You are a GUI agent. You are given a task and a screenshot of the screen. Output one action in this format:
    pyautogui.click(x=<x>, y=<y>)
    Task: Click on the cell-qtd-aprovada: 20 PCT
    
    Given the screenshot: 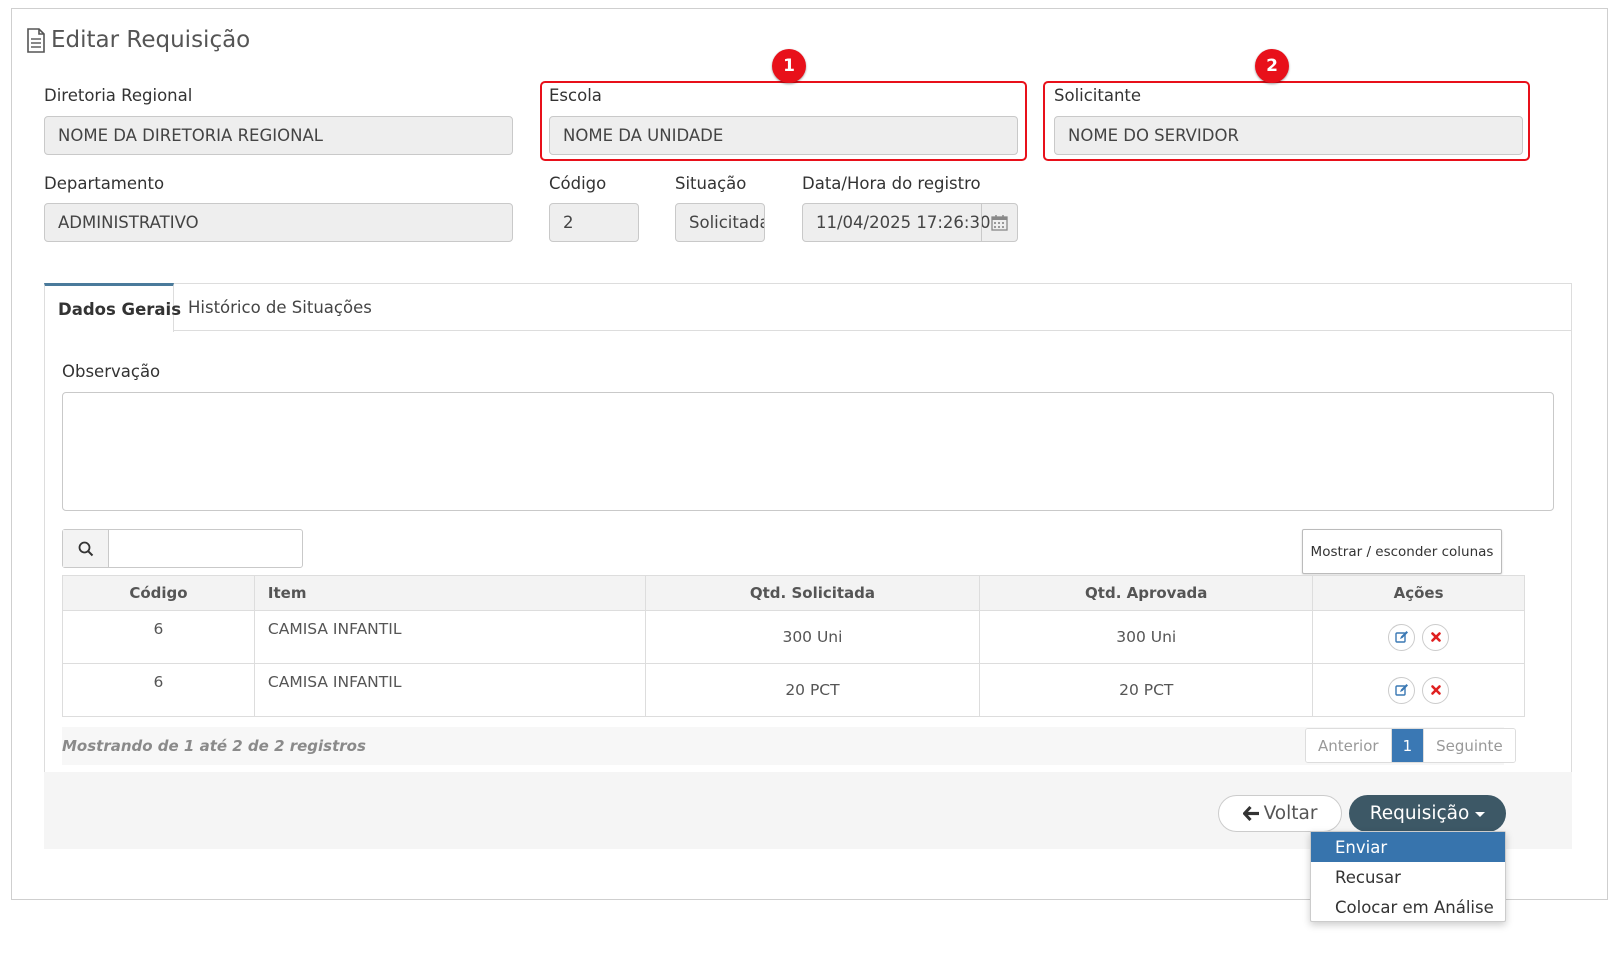 What is the action you would take?
    pyautogui.click(x=1146, y=690)
    